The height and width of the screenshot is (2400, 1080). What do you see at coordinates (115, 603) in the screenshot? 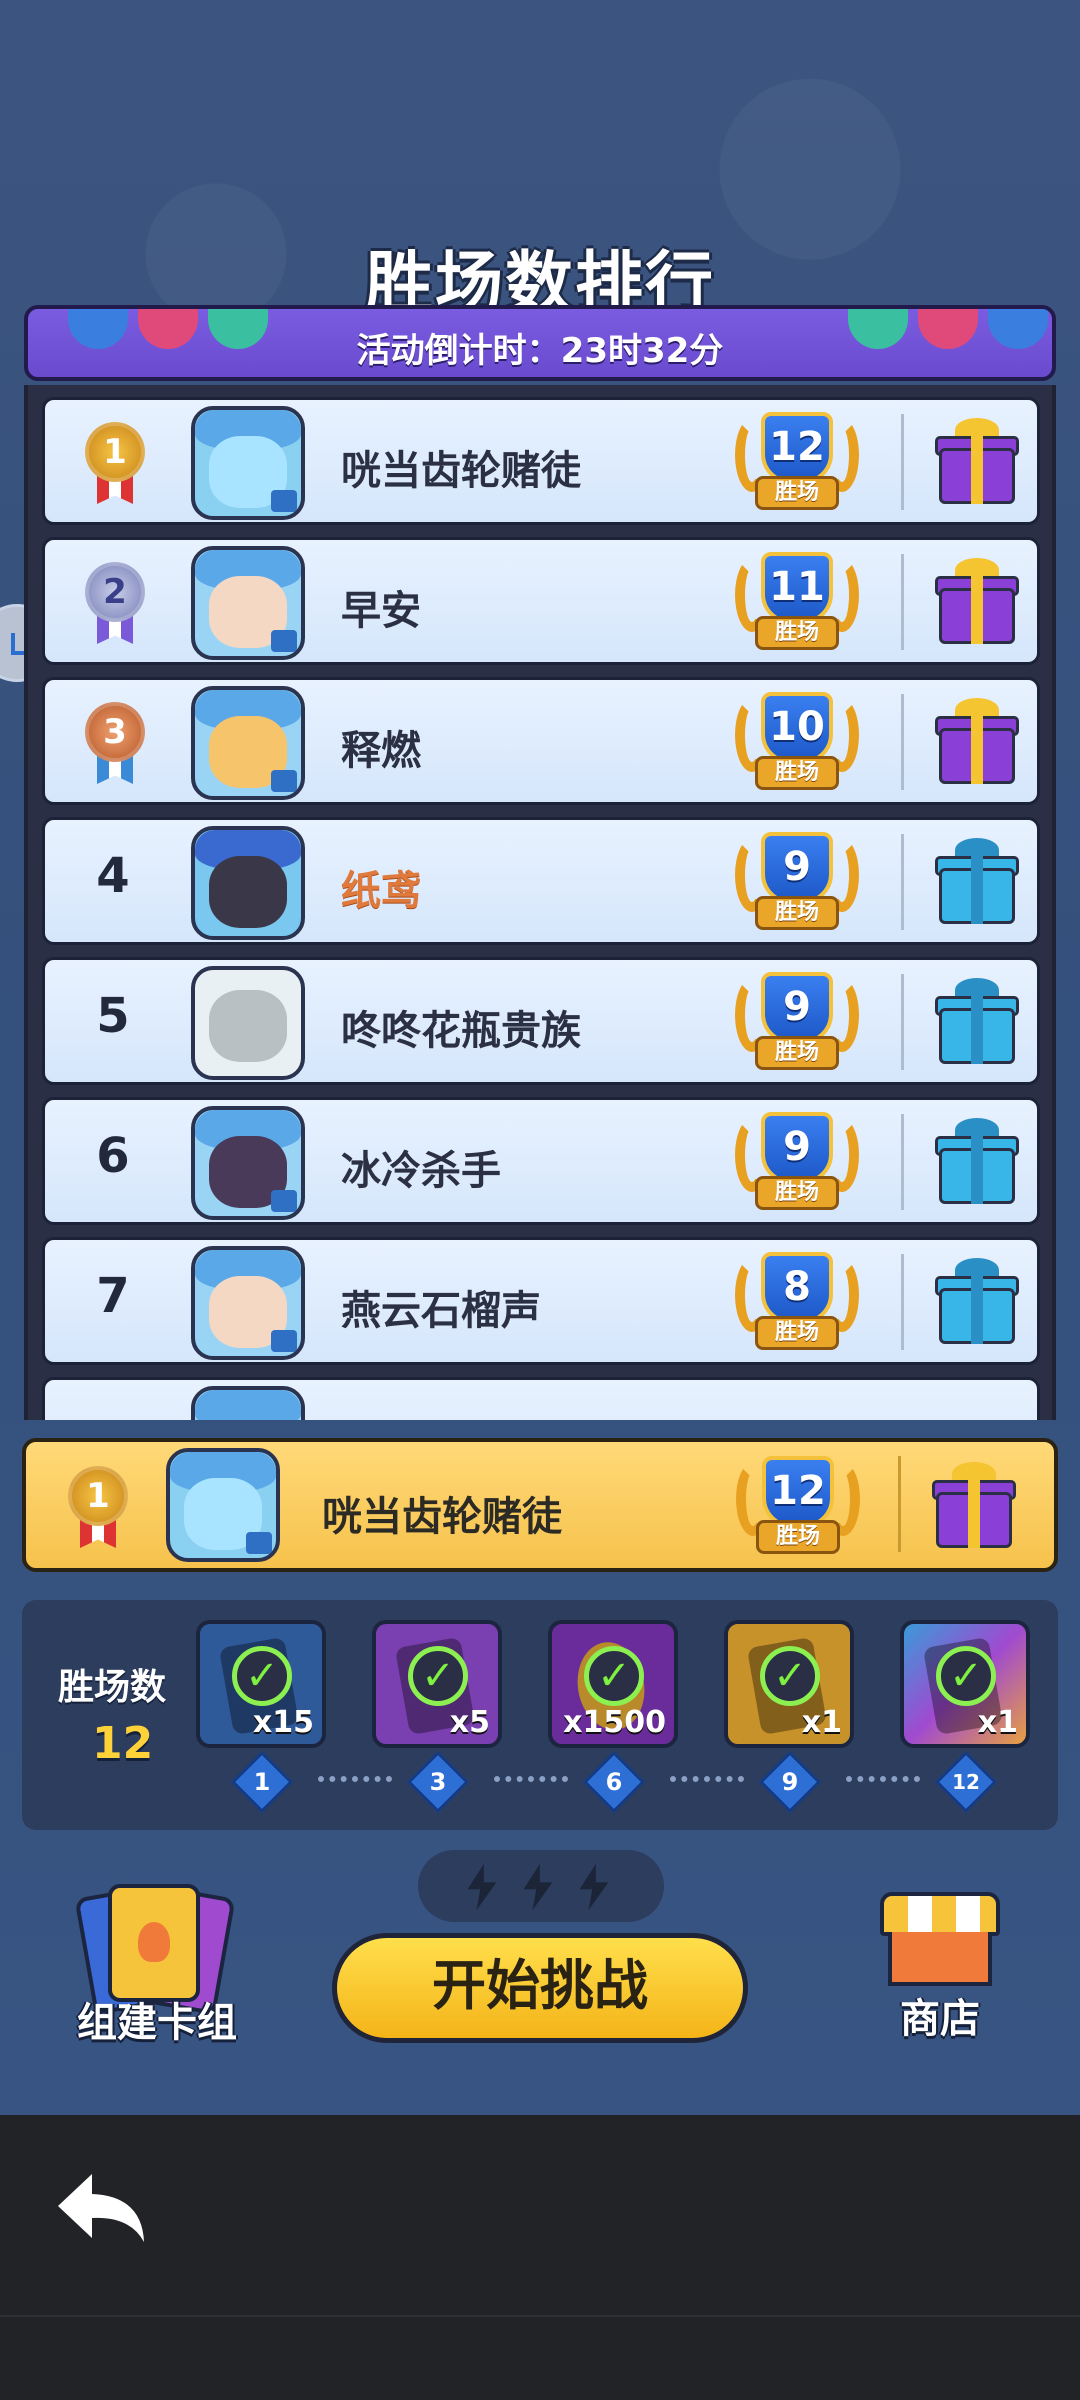
I see `silver-medal-icon: 2` at bounding box center [115, 603].